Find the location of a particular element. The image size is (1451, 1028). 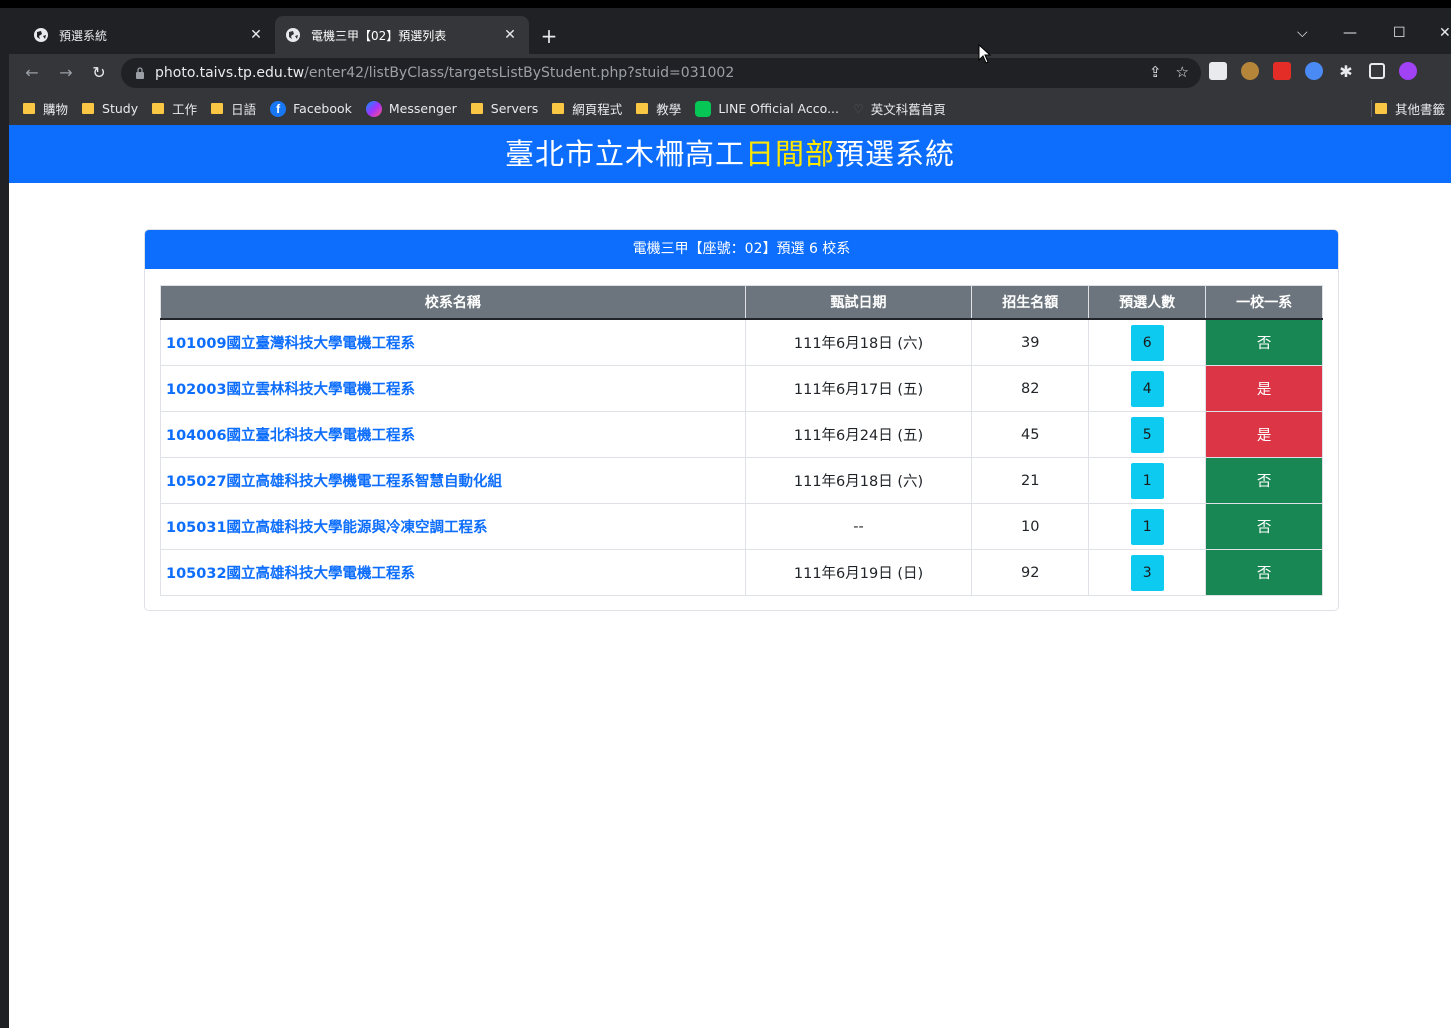

profile-avatar is located at coordinates (1408, 71).